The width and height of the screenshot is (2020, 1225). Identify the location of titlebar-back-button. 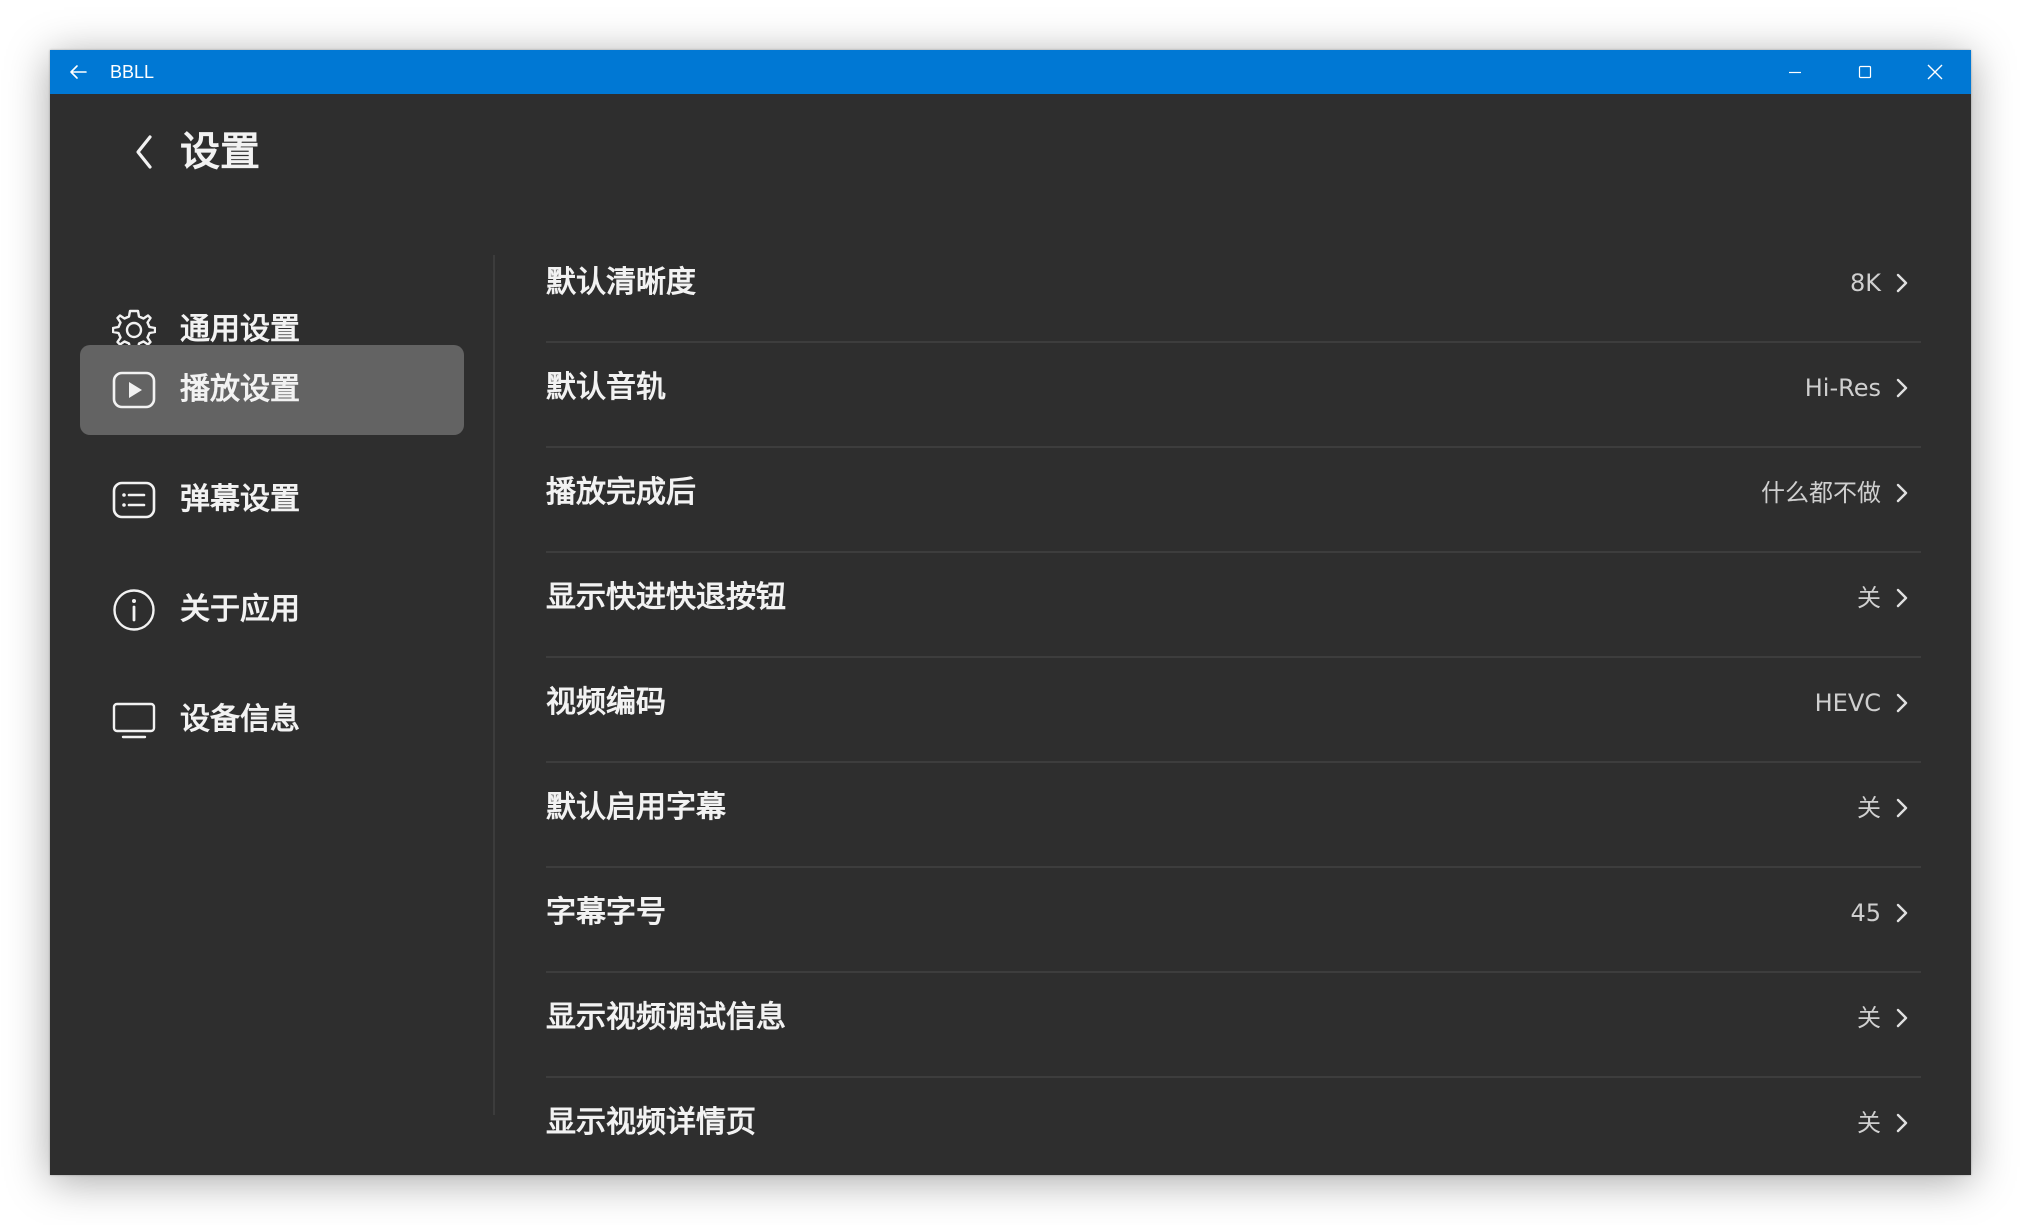
(78, 72).